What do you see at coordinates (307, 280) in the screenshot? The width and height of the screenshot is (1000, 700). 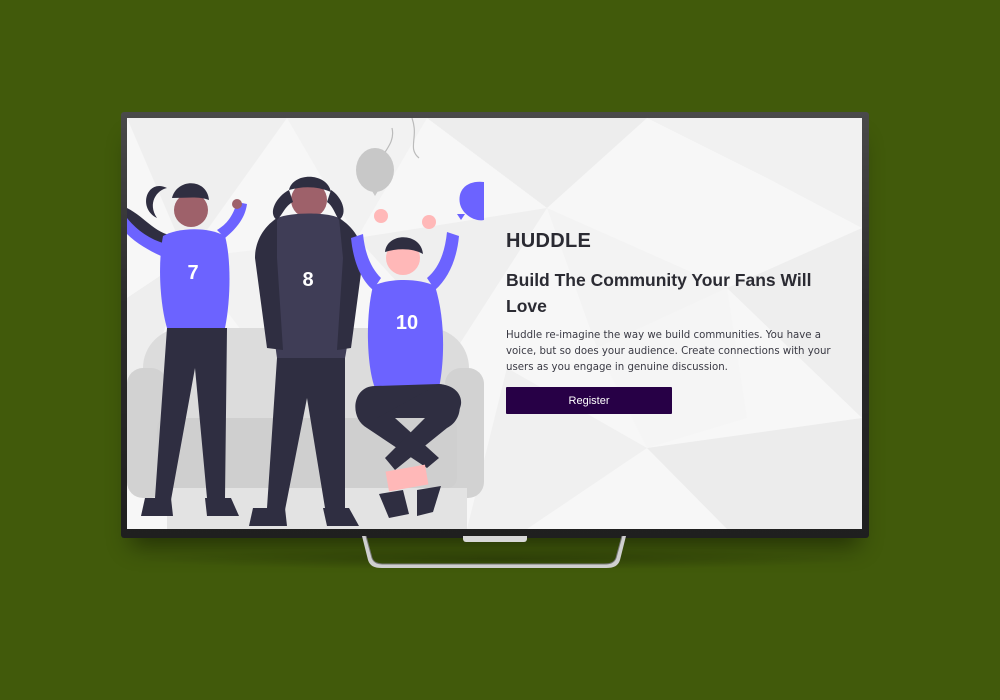 I see `jersey-number-8: 8` at bounding box center [307, 280].